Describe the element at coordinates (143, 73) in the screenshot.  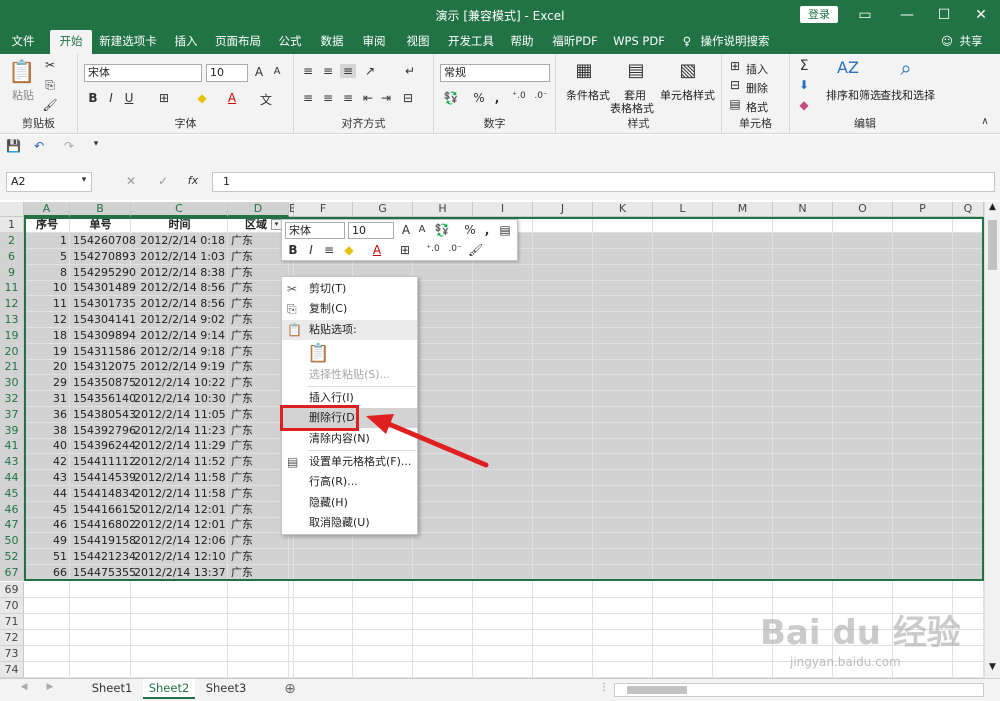
I see `font-name-select: 宋体` at that location.